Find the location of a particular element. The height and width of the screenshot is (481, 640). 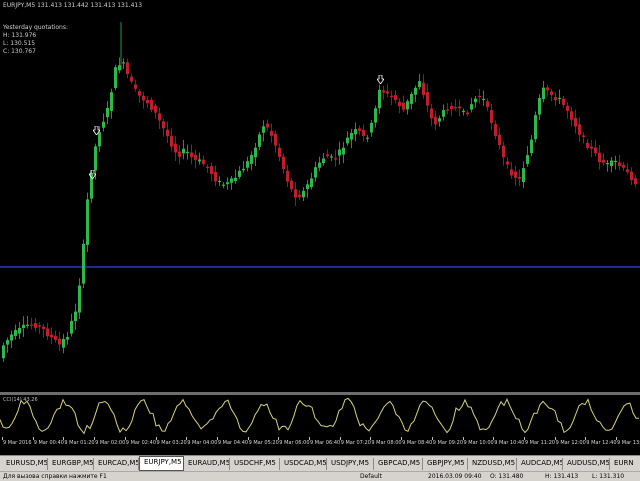

time-tick-label: 9 Mar 00:40 is located at coordinates (48, 443).